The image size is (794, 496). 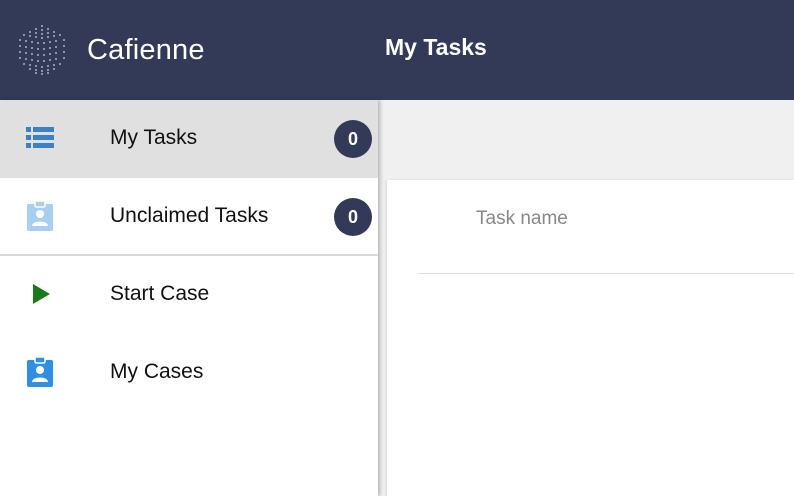 What do you see at coordinates (157, 371) in the screenshot?
I see `sidebar-item-label: My Cases` at bounding box center [157, 371].